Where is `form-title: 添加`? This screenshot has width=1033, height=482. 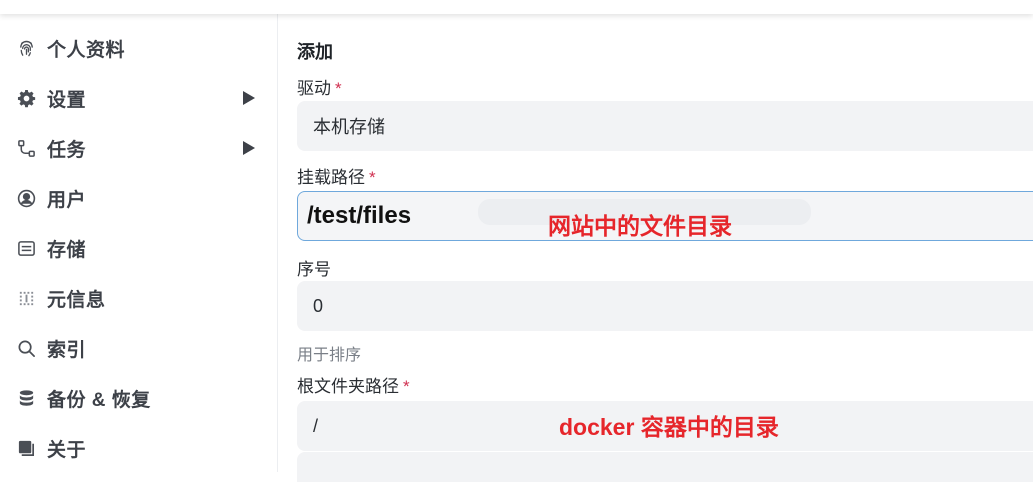 form-title: 添加 is located at coordinates (315, 52).